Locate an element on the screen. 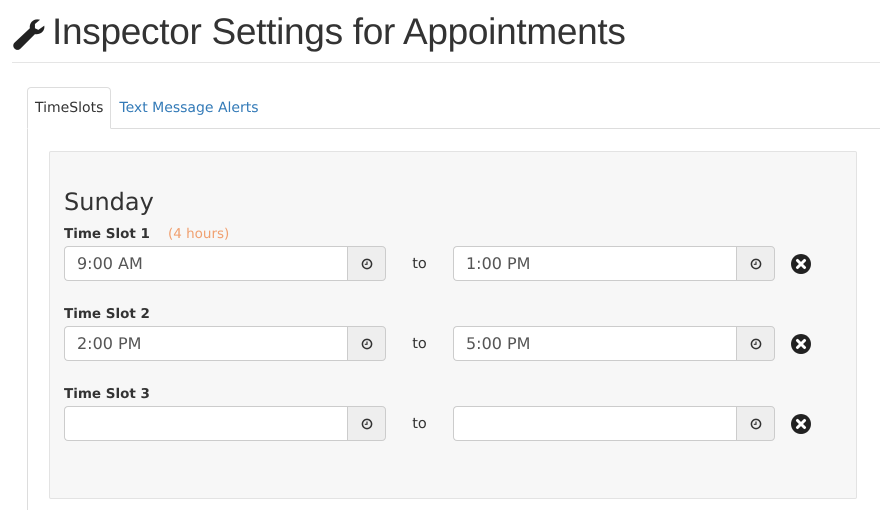 Image resolution: width=880 pixels, height=510 pixels. start-time-field: 9:00 AM is located at coordinates (205, 263).